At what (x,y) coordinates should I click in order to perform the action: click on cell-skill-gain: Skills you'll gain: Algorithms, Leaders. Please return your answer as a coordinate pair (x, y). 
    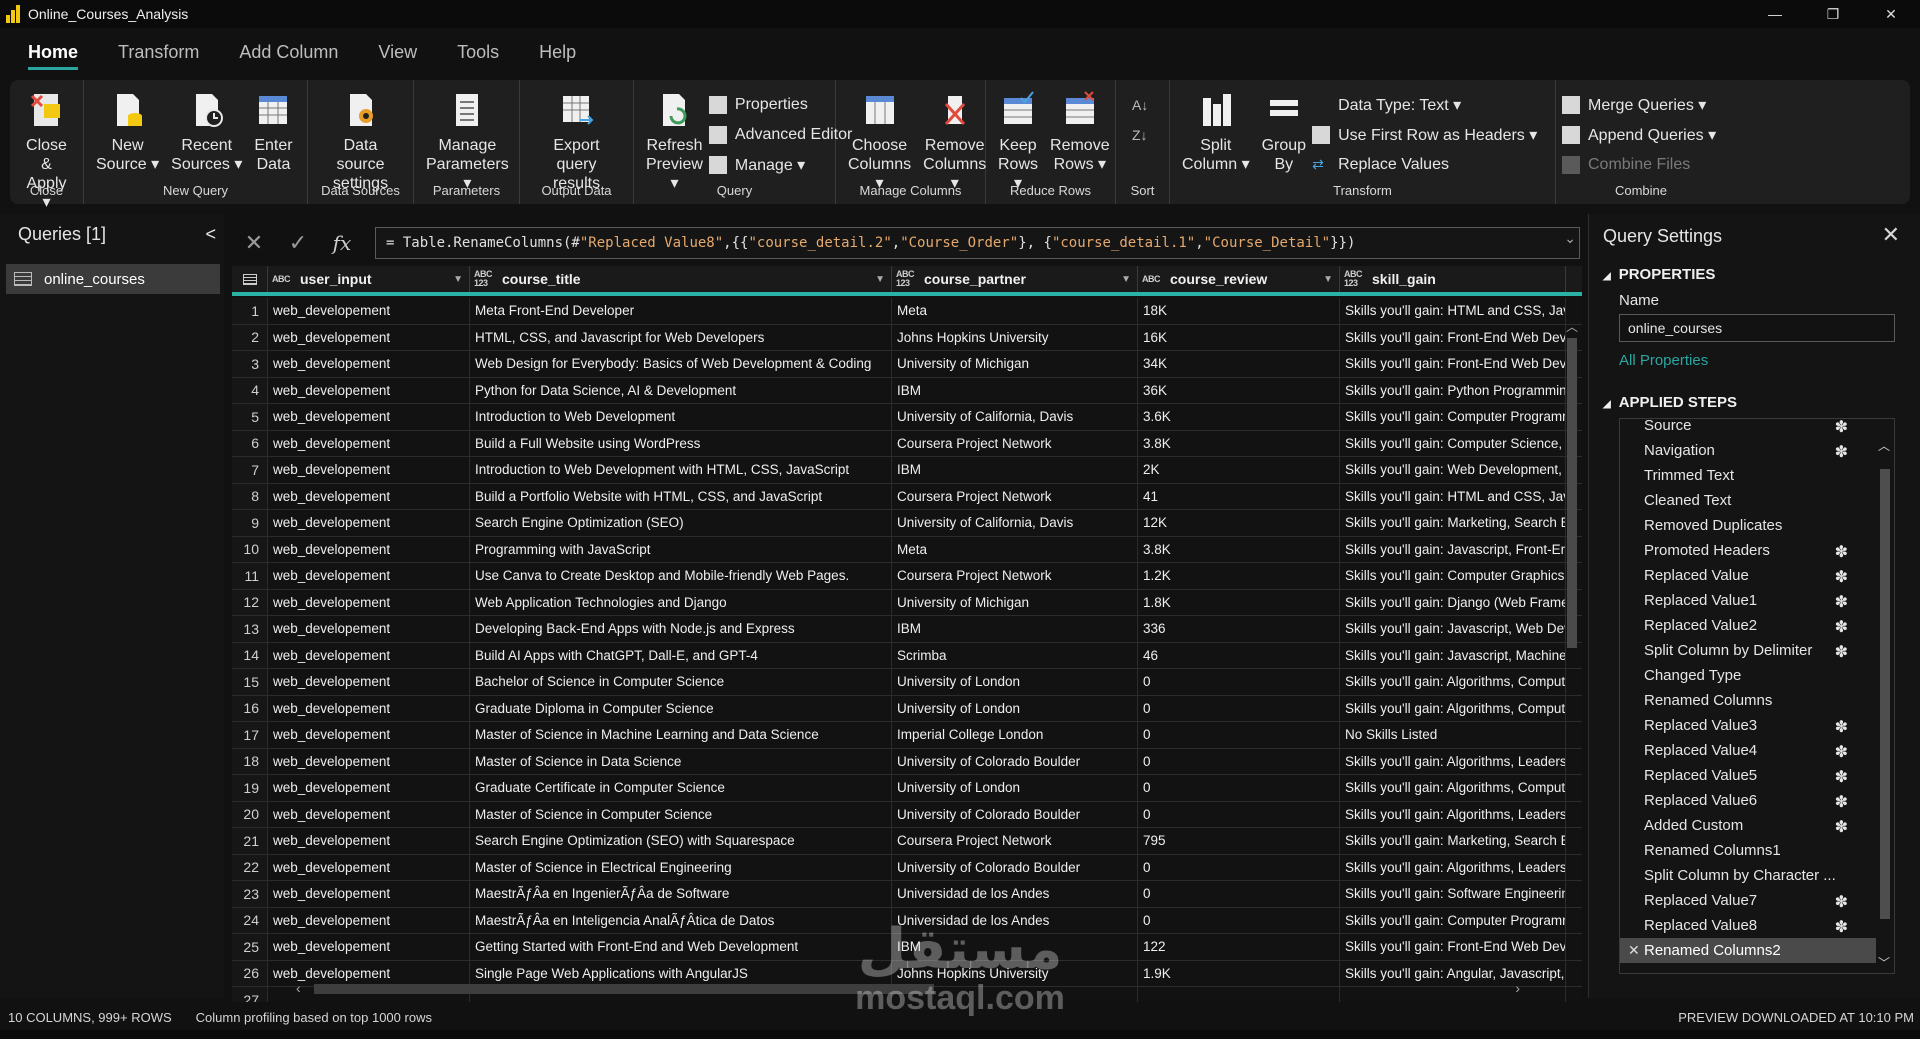
    Looking at the image, I should click on (1453, 814).